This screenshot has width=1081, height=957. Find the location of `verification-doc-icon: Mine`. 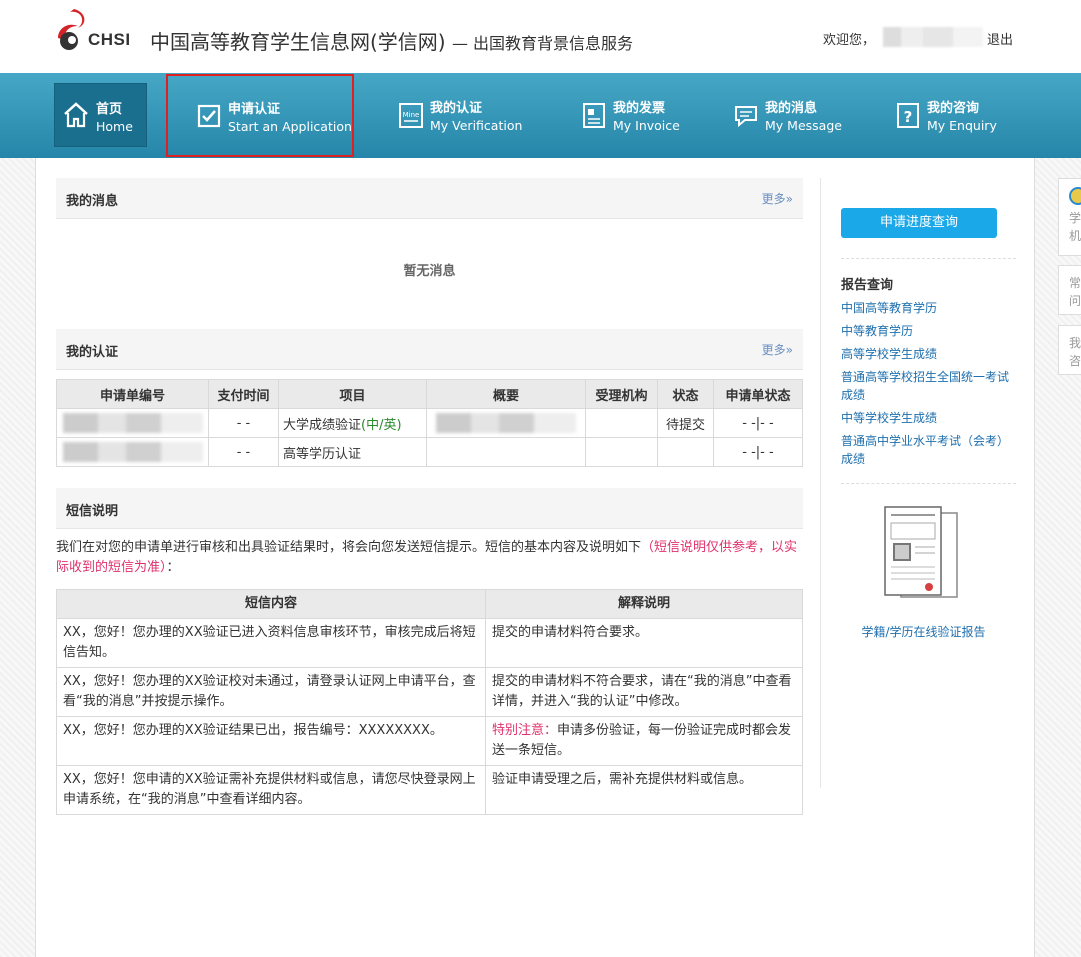

verification-doc-icon: Mine is located at coordinates (411, 115).